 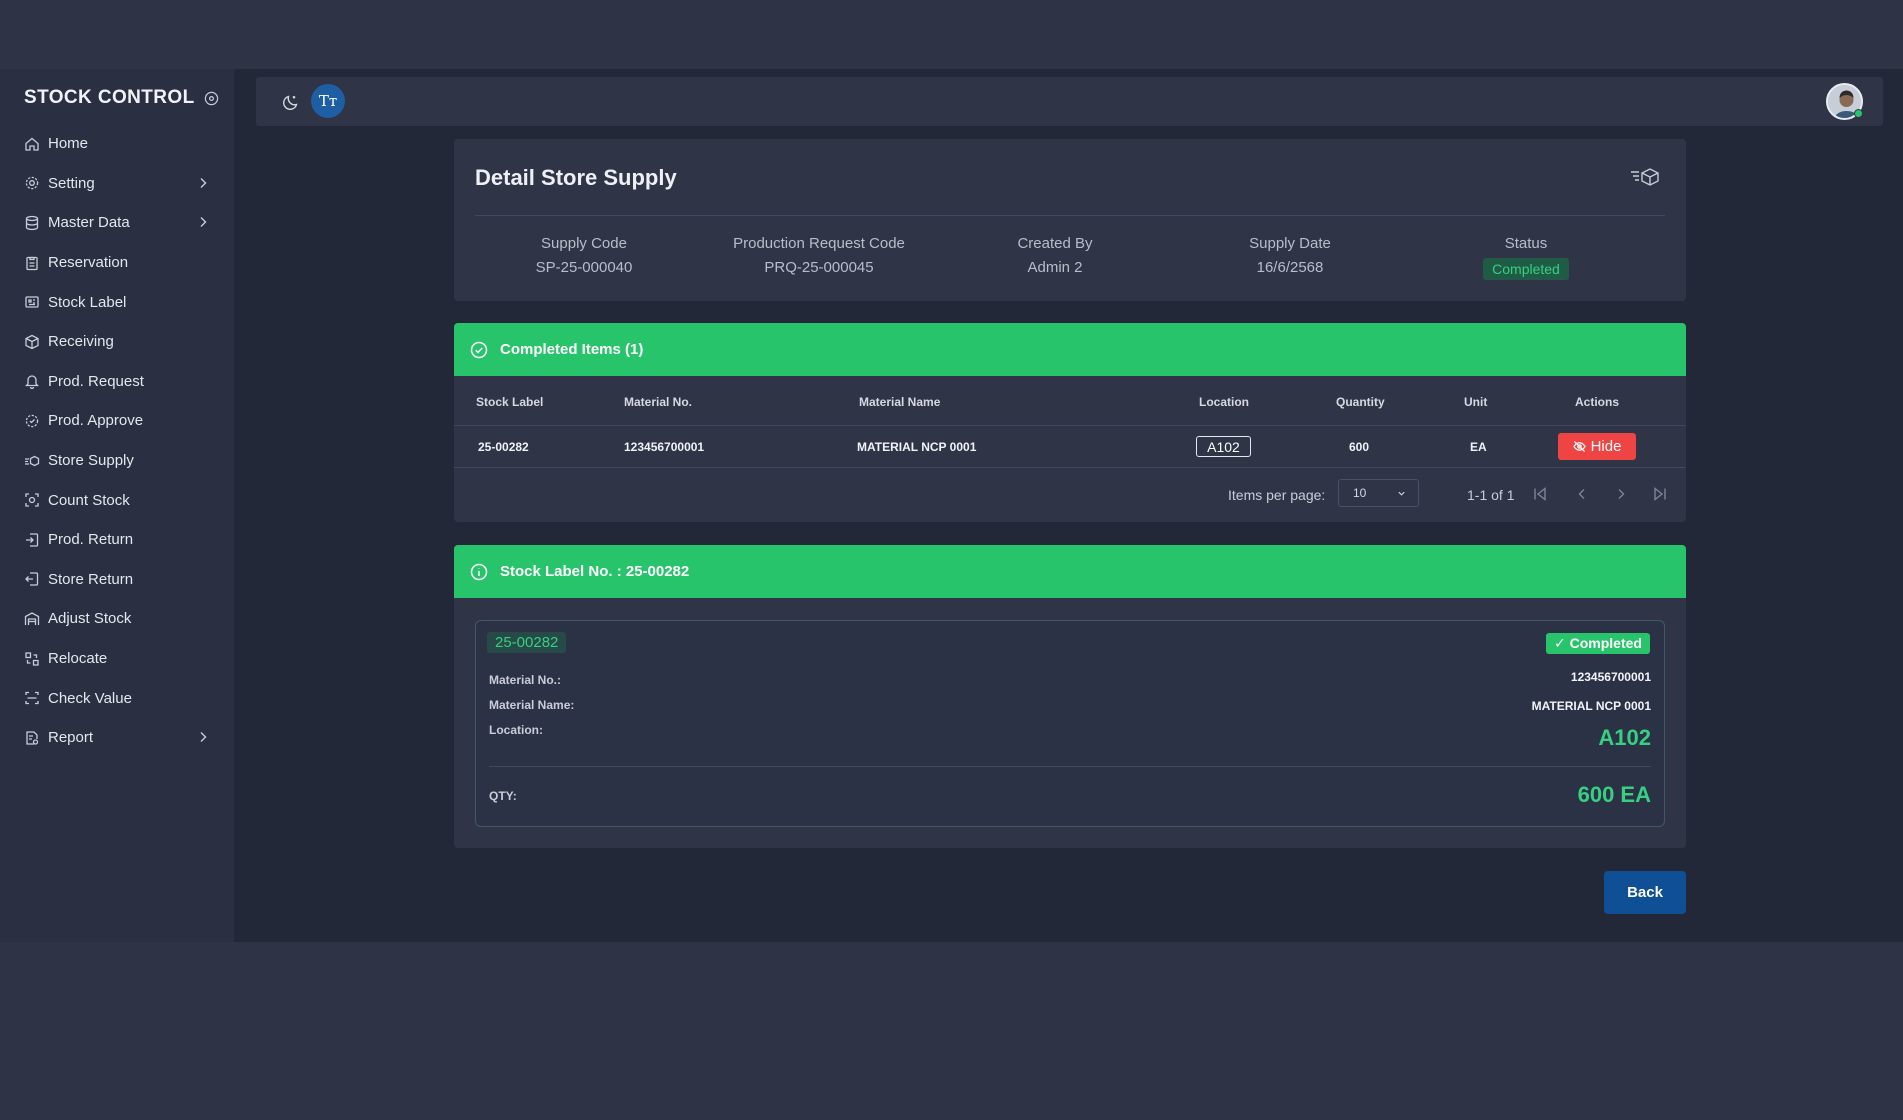 I want to click on column-header-stock-label: Stock Label, so click(x=510, y=402).